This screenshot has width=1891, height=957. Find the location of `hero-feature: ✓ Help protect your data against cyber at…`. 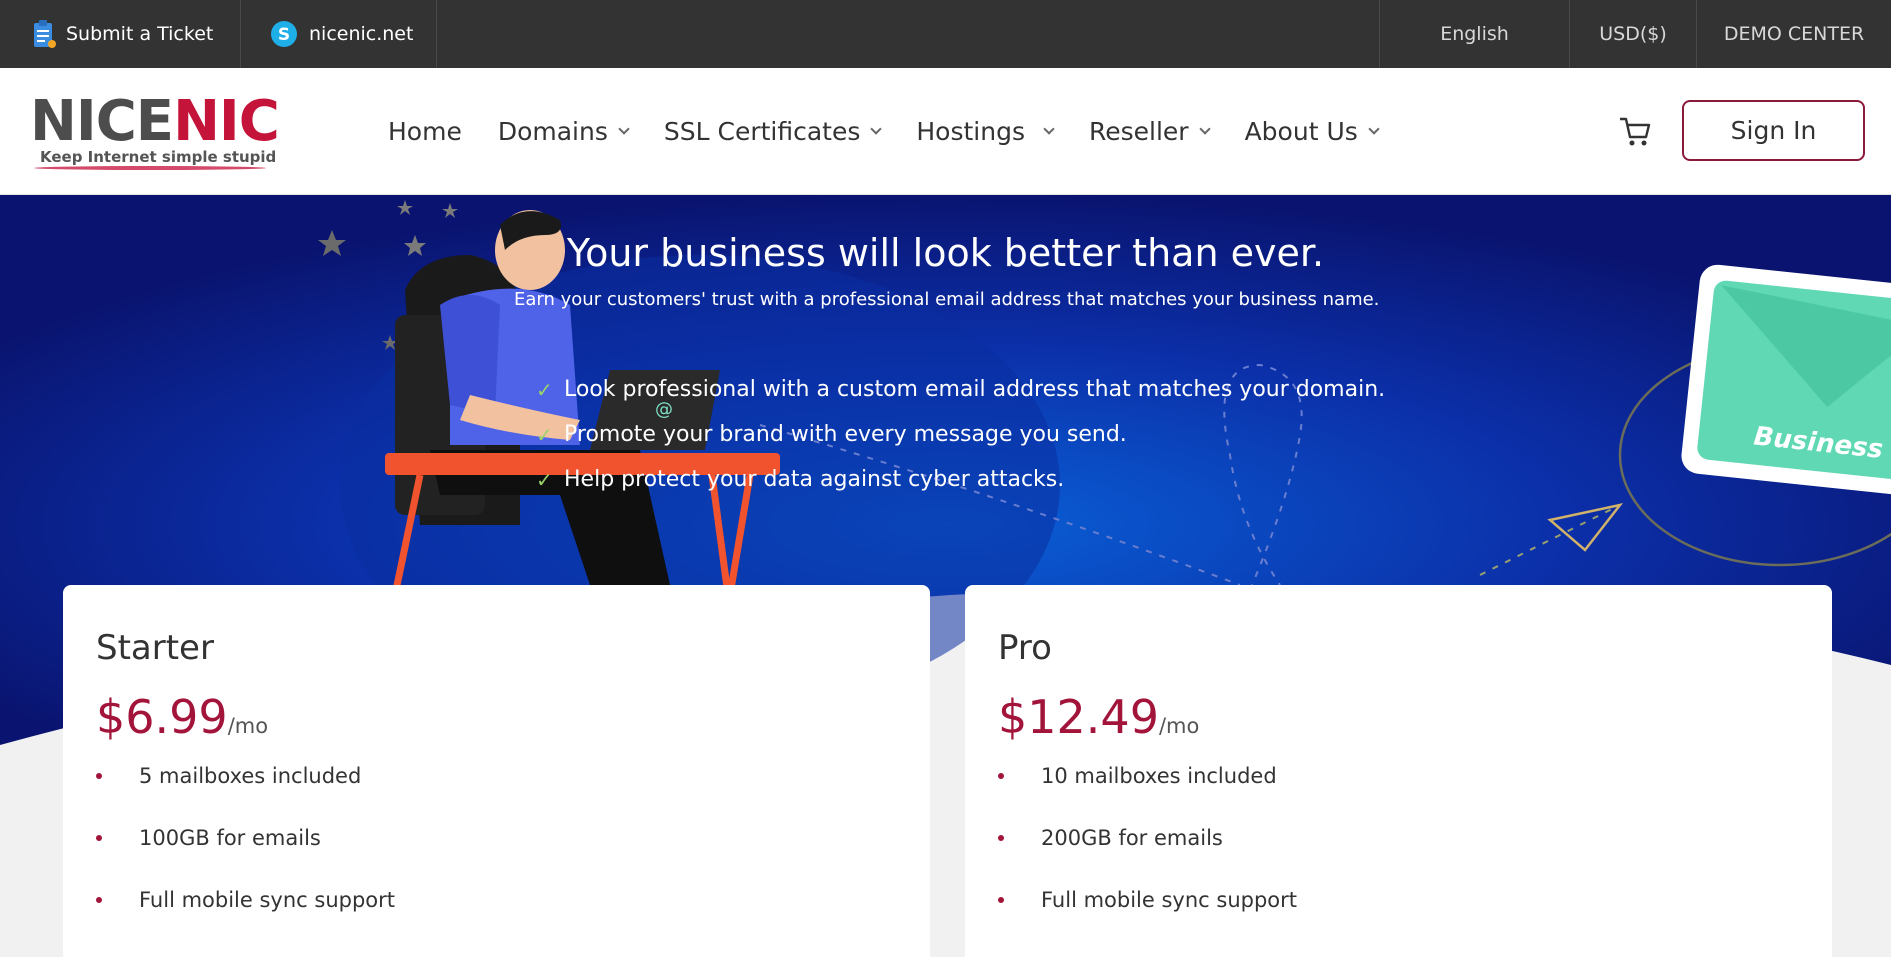

hero-feature: ✓ Help protect your data against cyber at… is located at coordinates (800, 479).